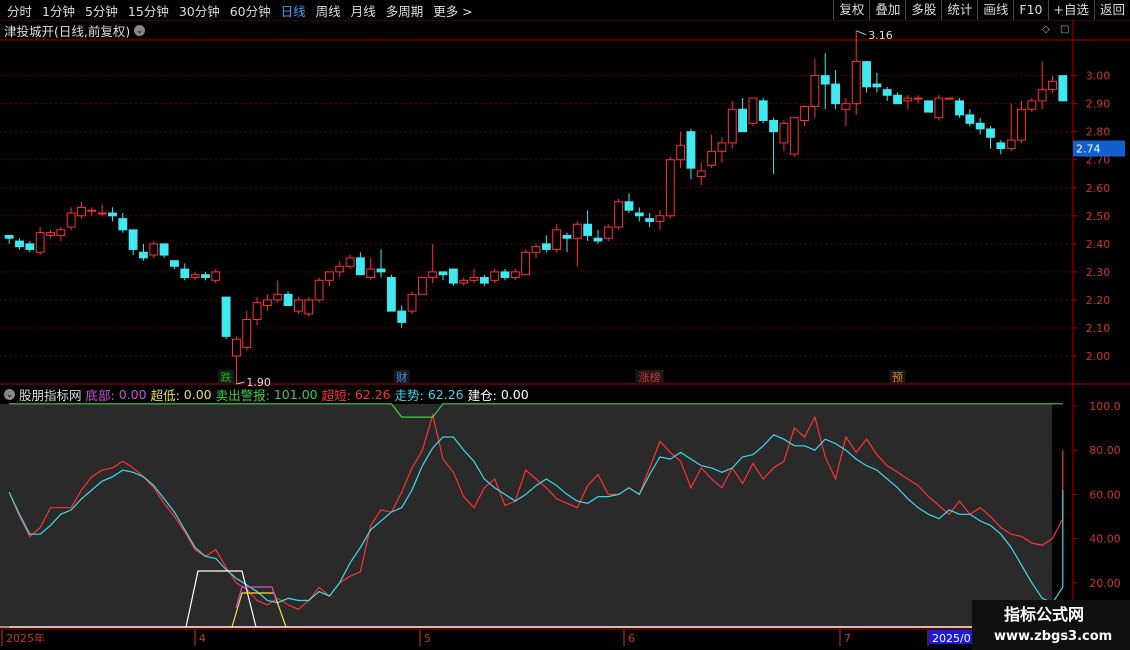 The image size is (1130, 650). Describe the element at coordinates (880, 35) in the screenshot. I see `high-label: 3.16` at that location.